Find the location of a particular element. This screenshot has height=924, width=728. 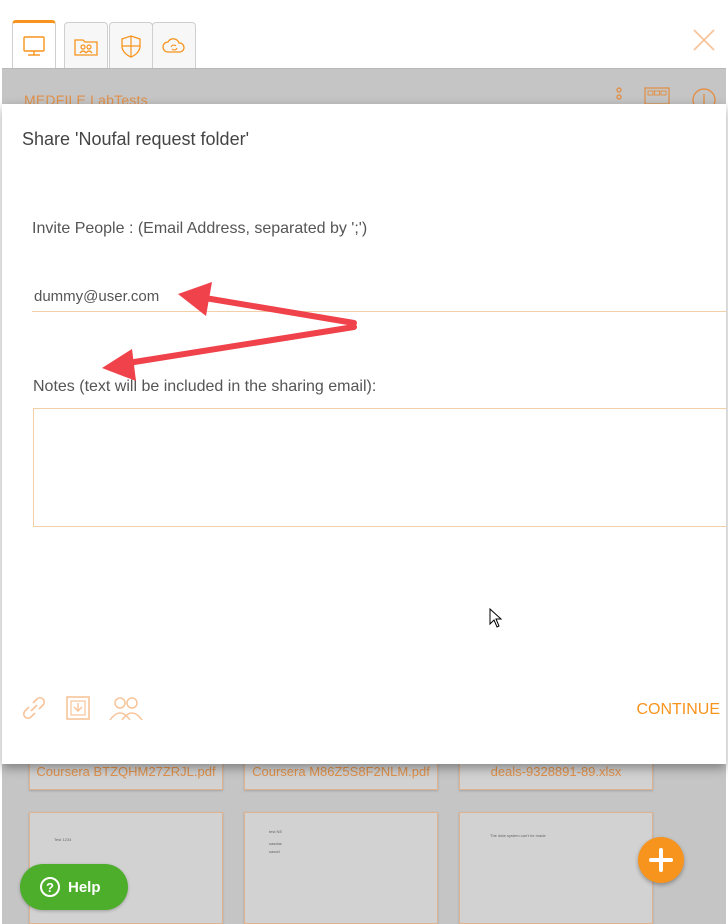

more-options-icon is located at coordinates (619, 96).